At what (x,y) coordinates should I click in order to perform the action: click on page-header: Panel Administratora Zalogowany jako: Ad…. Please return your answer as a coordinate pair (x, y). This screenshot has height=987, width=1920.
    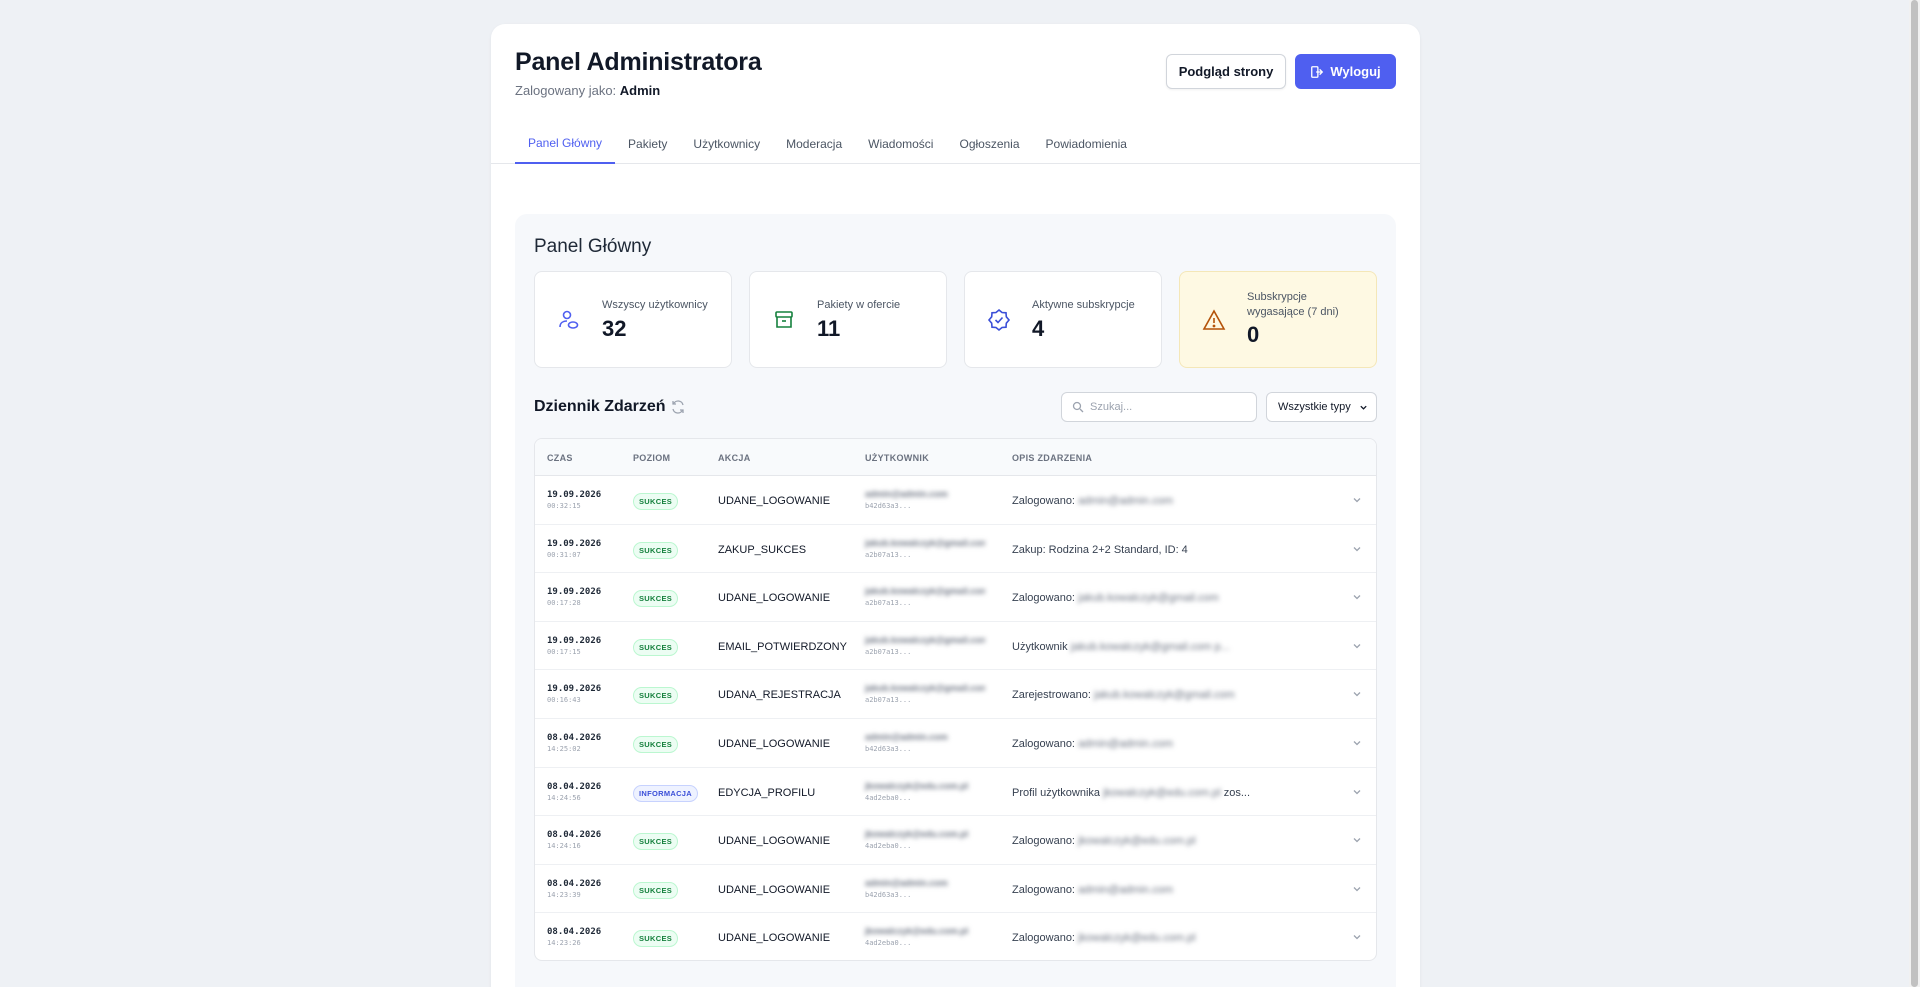
    Looking at the image, I should click on (955, 83).